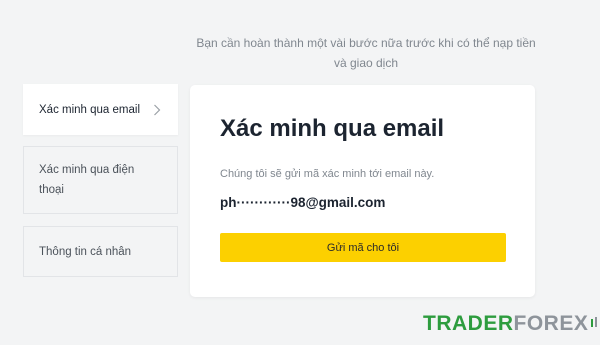 The width and height of the screenshot is (600, 345). What do you see at coordinates (87, 180) in the screenshot?
I see `sidebar-item-label: Xác minh qua điện thoại` at bounding box center [87, 180].